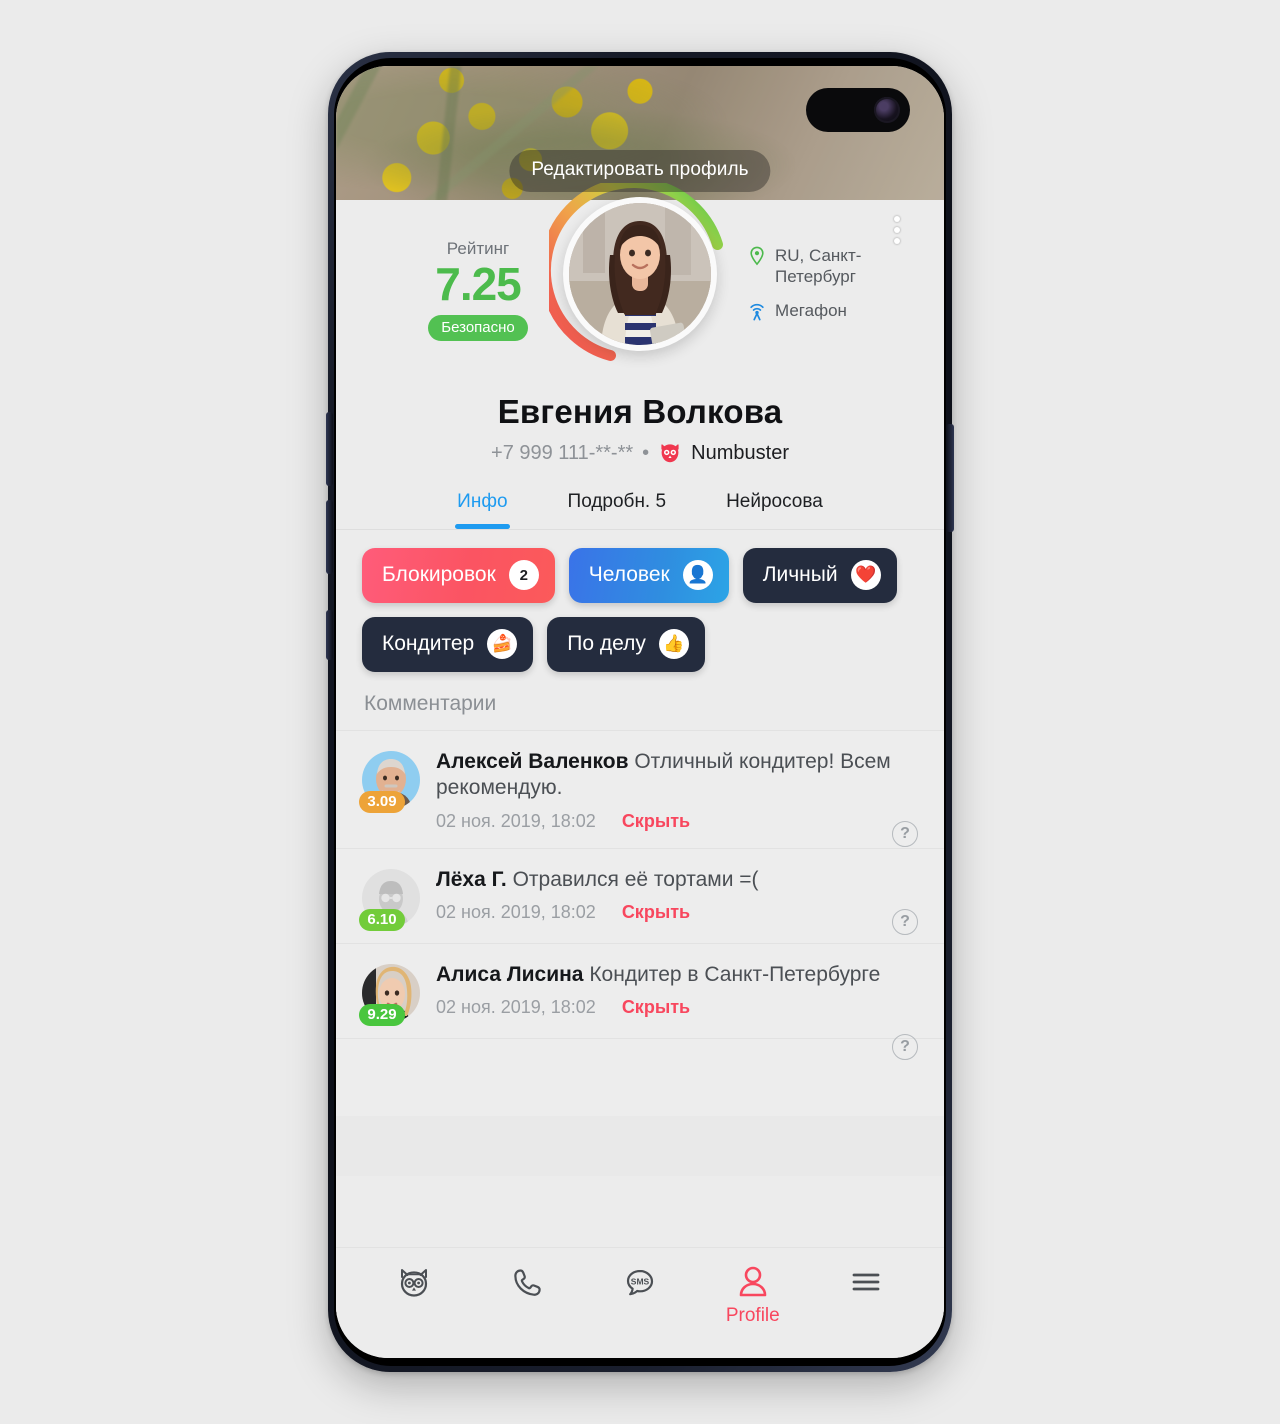  What do you see at coordinates (617, 510) in the screenshot?
I see `tab-details: Подробн. 5` at bounding box center [617, 510].